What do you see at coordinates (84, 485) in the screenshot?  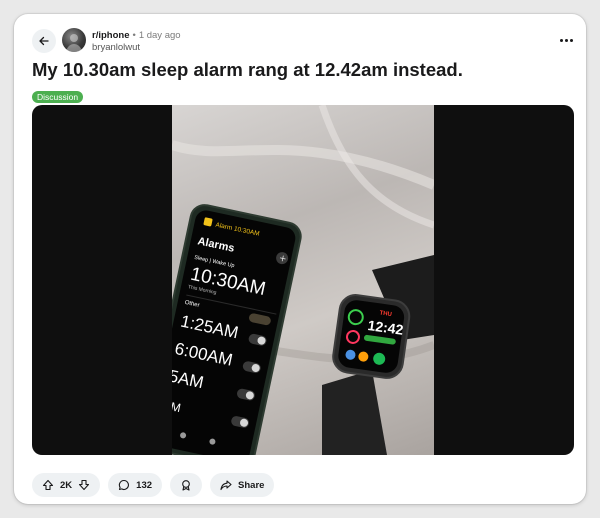 I see `downvote-icon` at bounding box center [84, 485].